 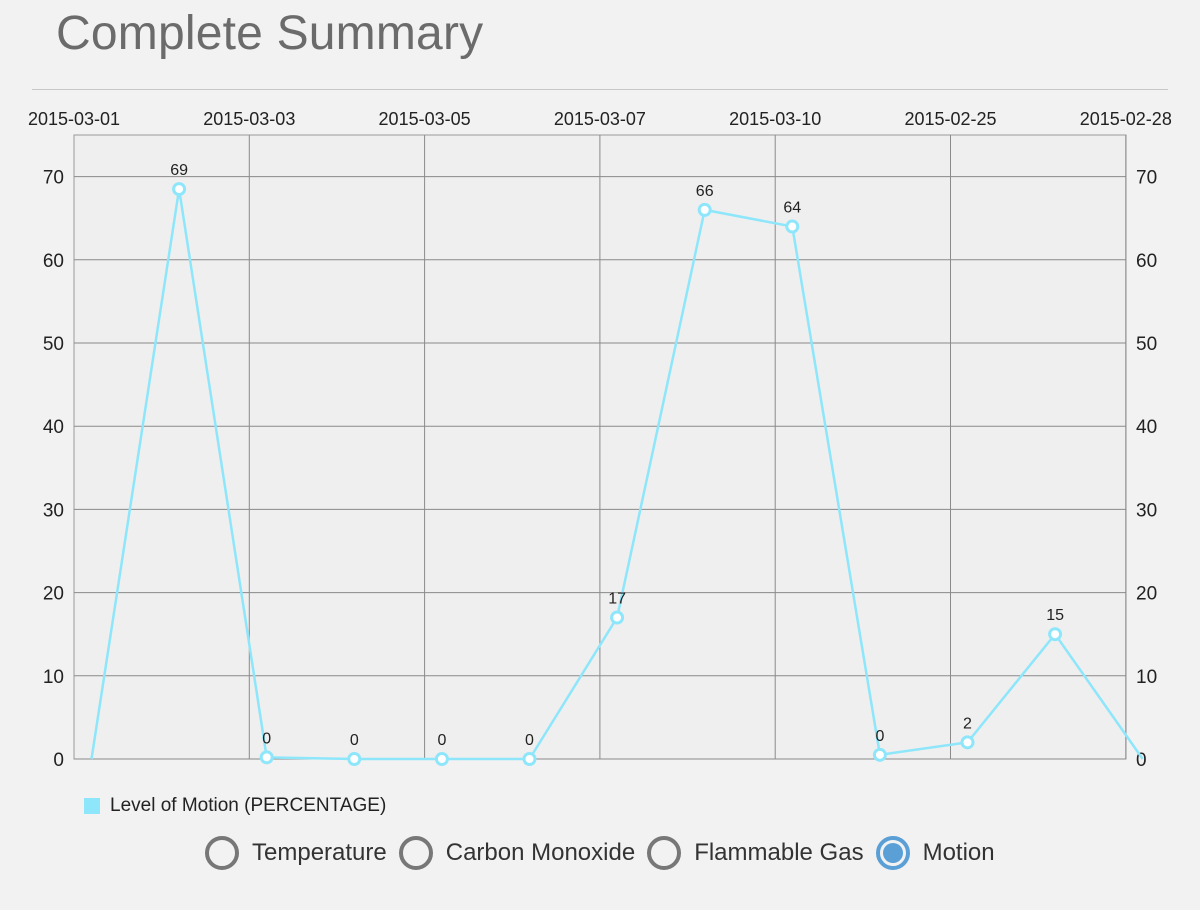 I want to click on y-tick-label-right: 60, so click(x=1146, y=261).